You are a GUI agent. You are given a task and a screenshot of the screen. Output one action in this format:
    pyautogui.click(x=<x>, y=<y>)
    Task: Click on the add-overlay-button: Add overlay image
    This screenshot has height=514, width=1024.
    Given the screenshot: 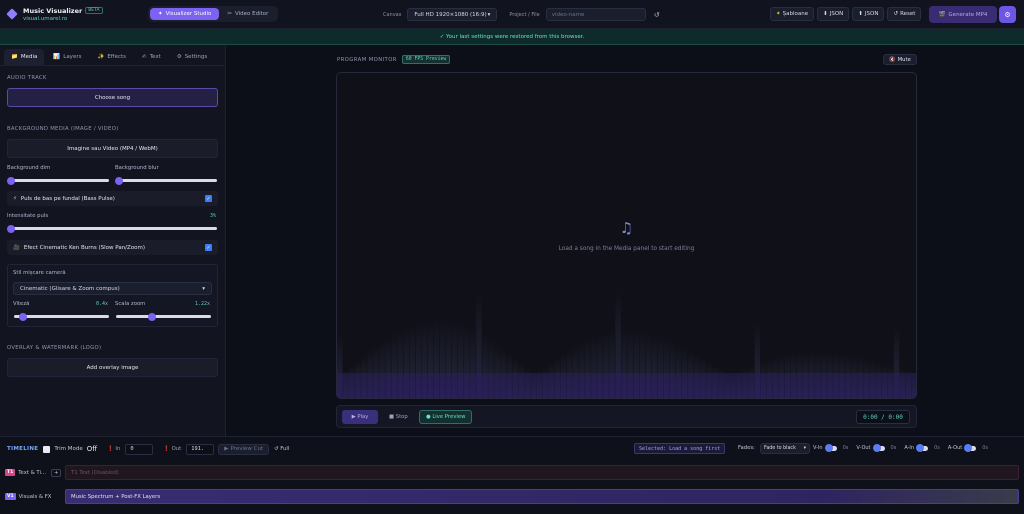 What is the action you would take?
    pyautogui.click(x=112, y=367)
    